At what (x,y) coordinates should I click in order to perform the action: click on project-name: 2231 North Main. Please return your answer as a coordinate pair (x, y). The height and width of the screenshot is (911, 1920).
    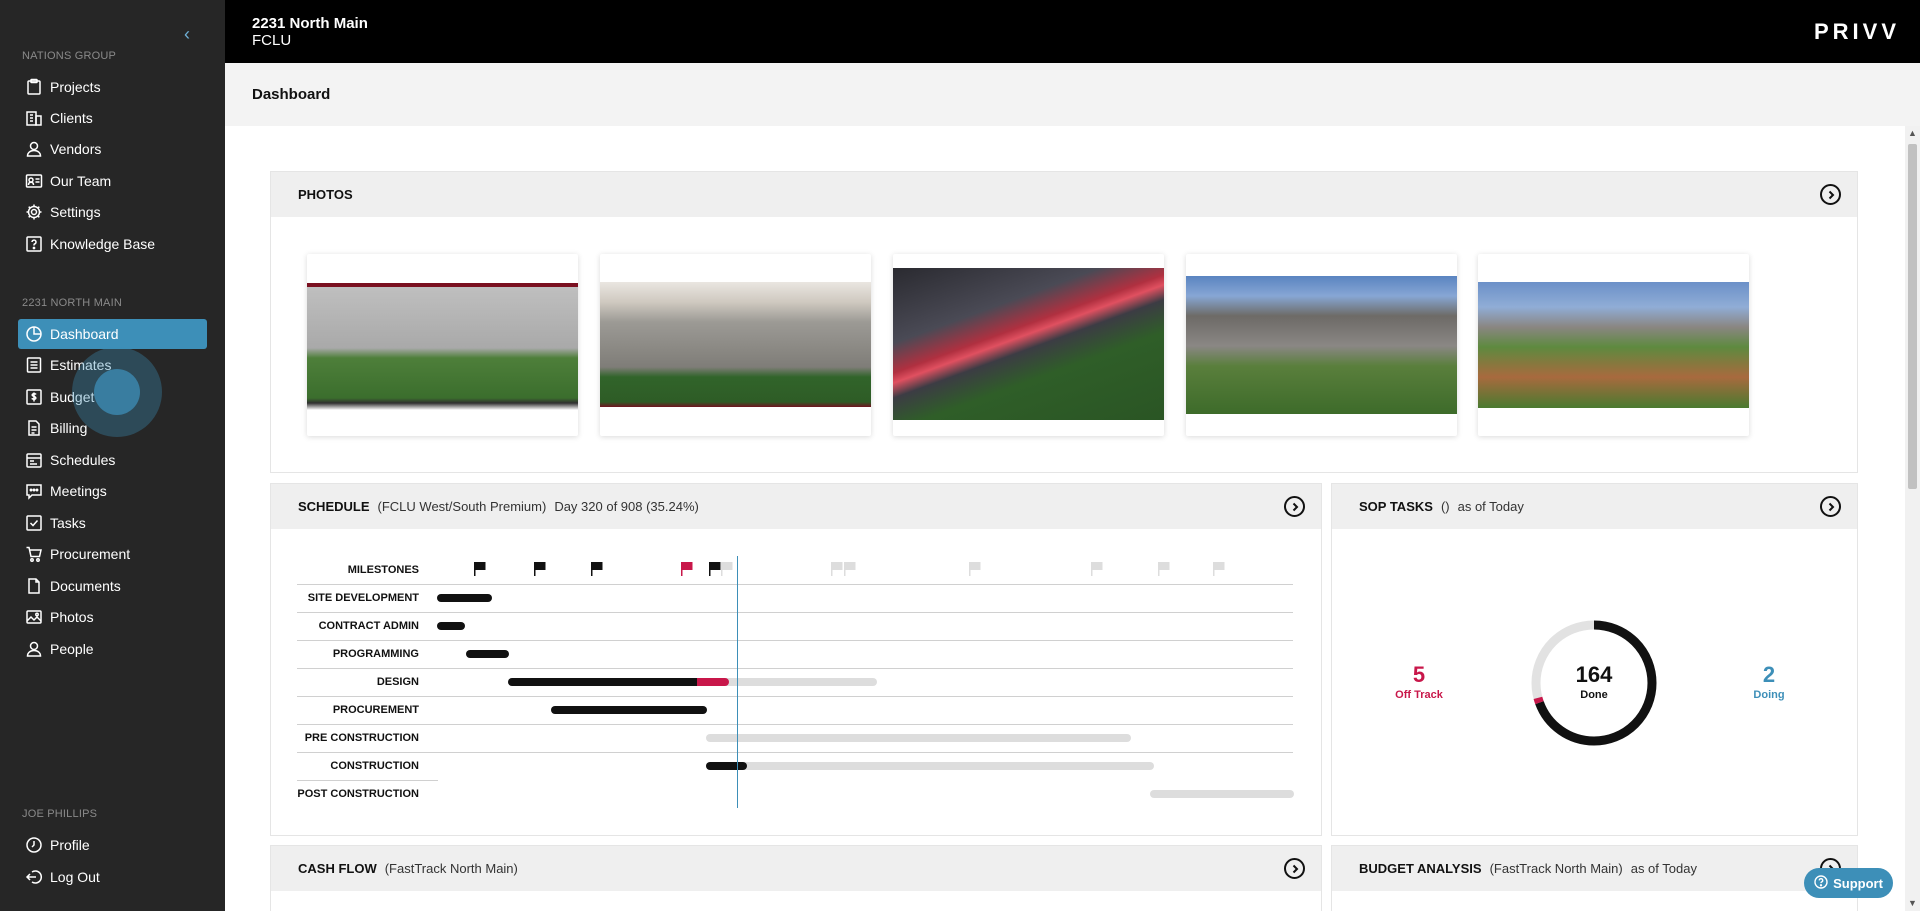
    Looking at the image, I should click on (310, 23).